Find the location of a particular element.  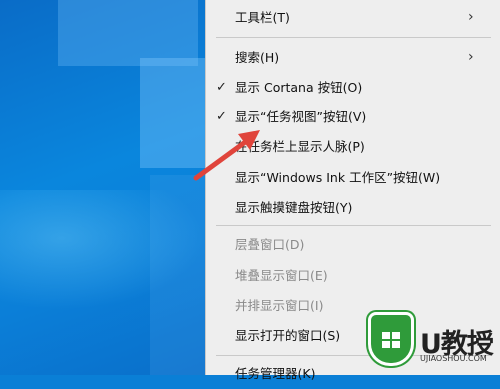

menu-item-label: 层叠窗口(D) is located at coordinates (270, 244).